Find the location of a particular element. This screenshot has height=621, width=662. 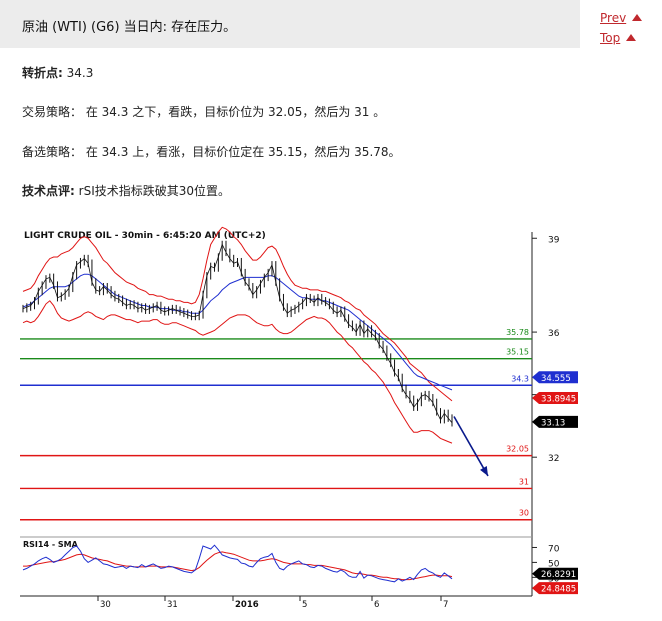

pivot-line: 转折点: 34.3 is located at coordinates (57, 72).